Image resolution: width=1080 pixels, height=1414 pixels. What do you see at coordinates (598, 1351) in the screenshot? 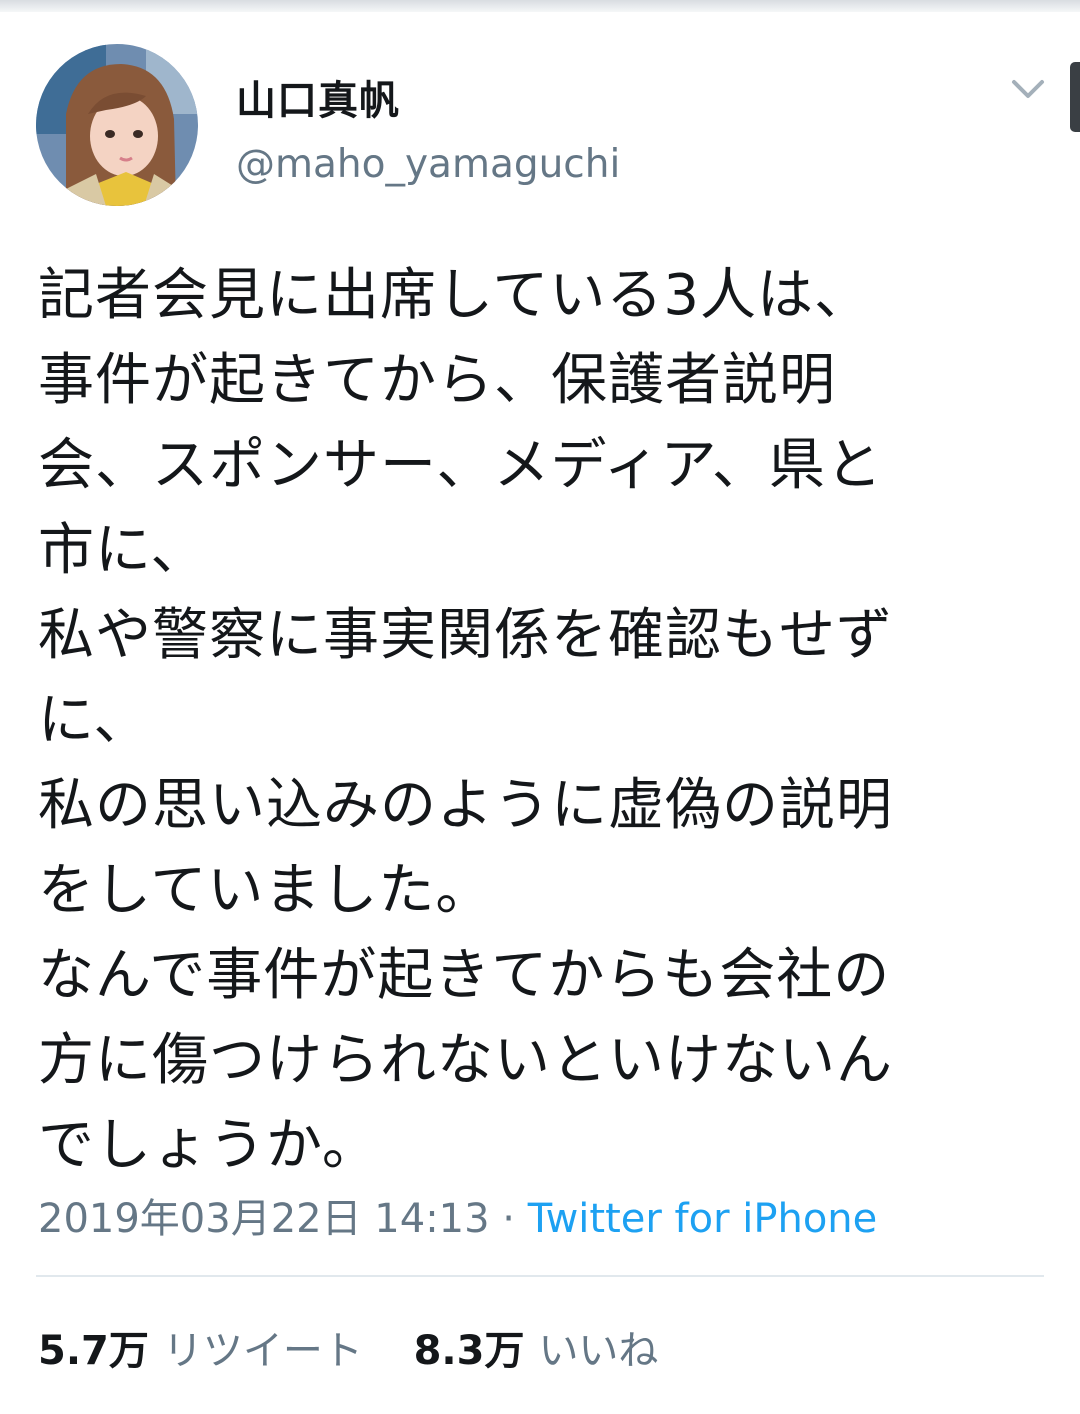
I see `likes-label: いいね` at bounding box center [598, 1351].